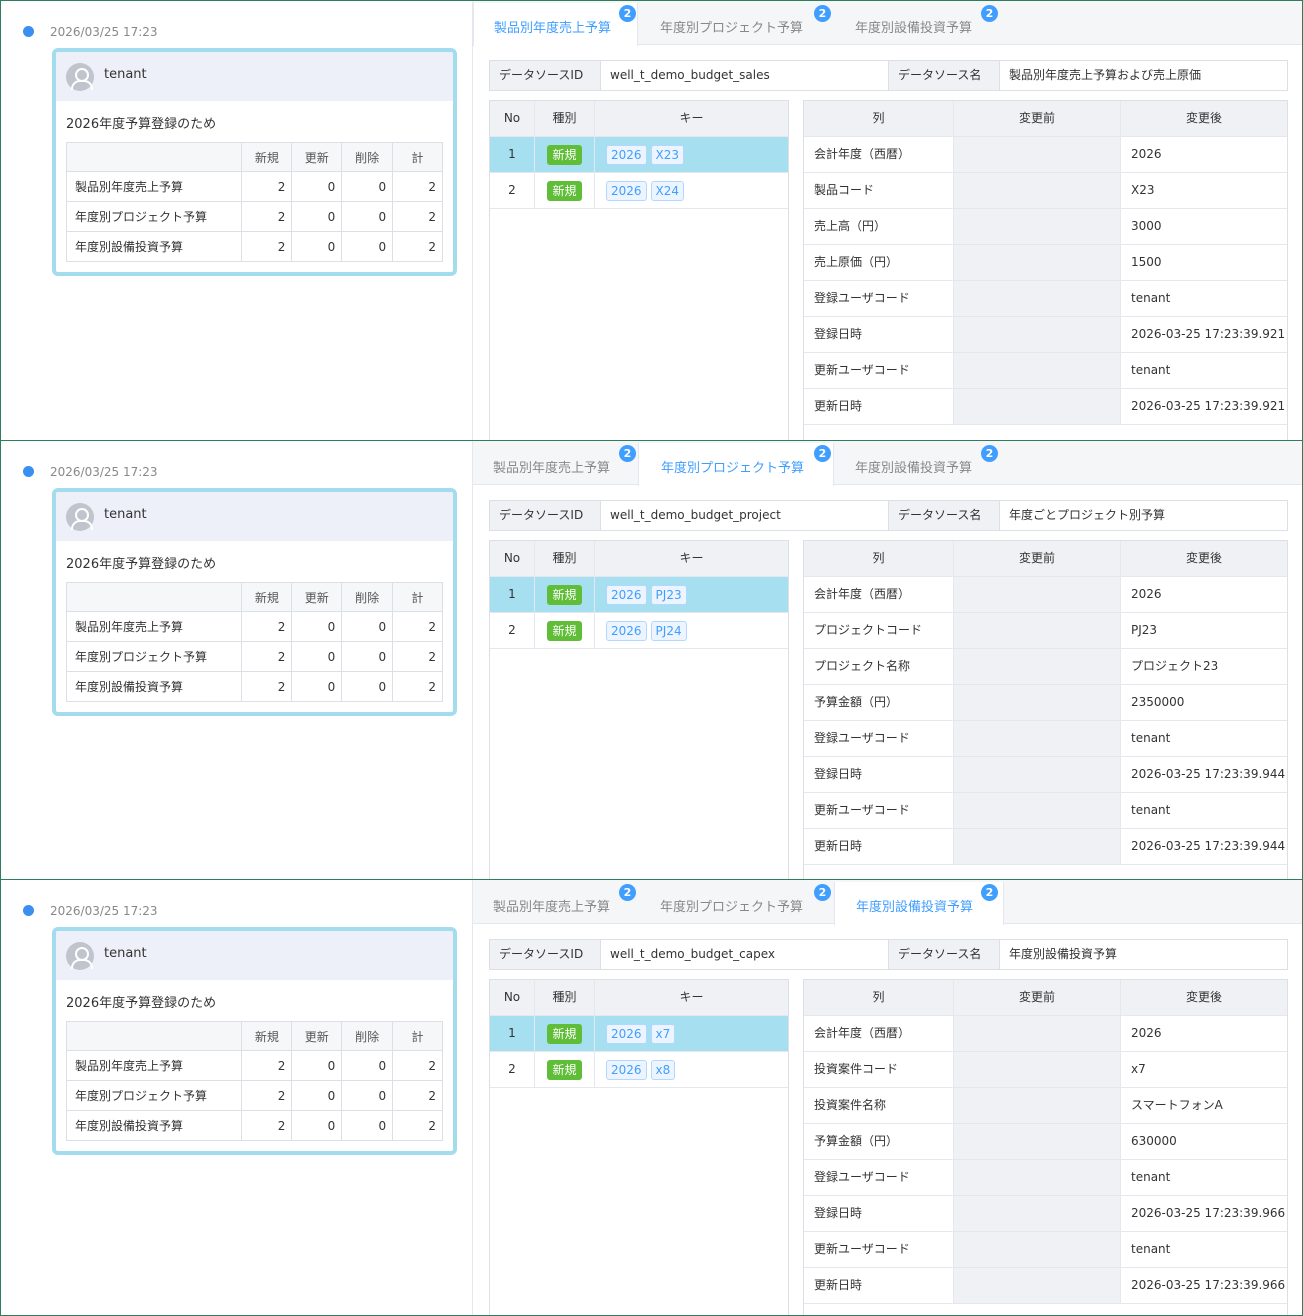 The image size is (1303, 1316). I want to click on key-table: No 種別 キー 1 新規 2026 x7 2 新規 2026 x8, so click(639, 1147).